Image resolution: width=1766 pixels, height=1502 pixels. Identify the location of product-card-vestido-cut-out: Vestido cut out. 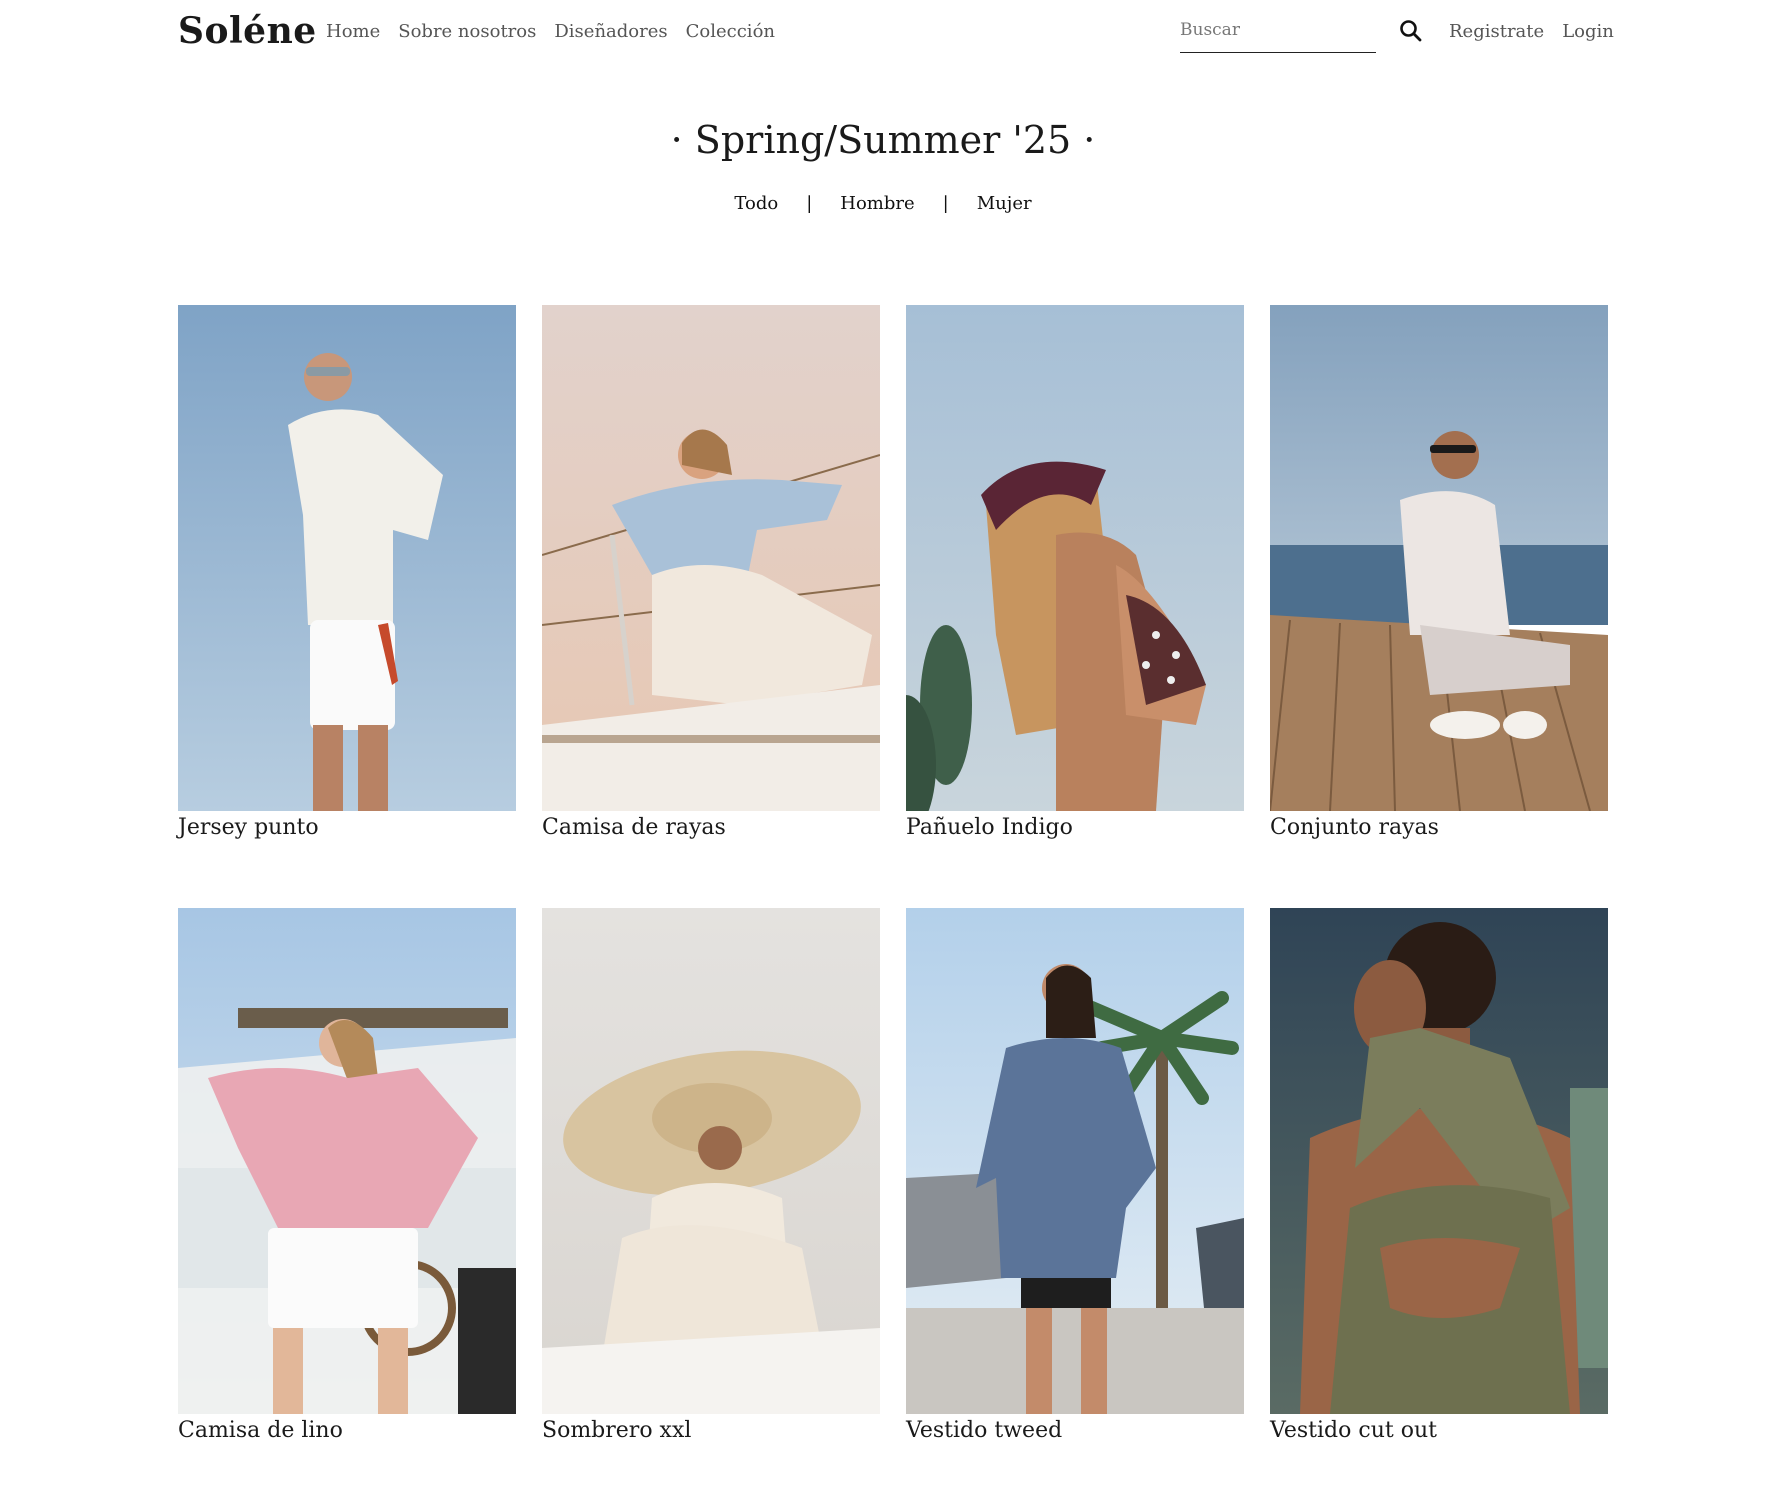
(1439, 1175).